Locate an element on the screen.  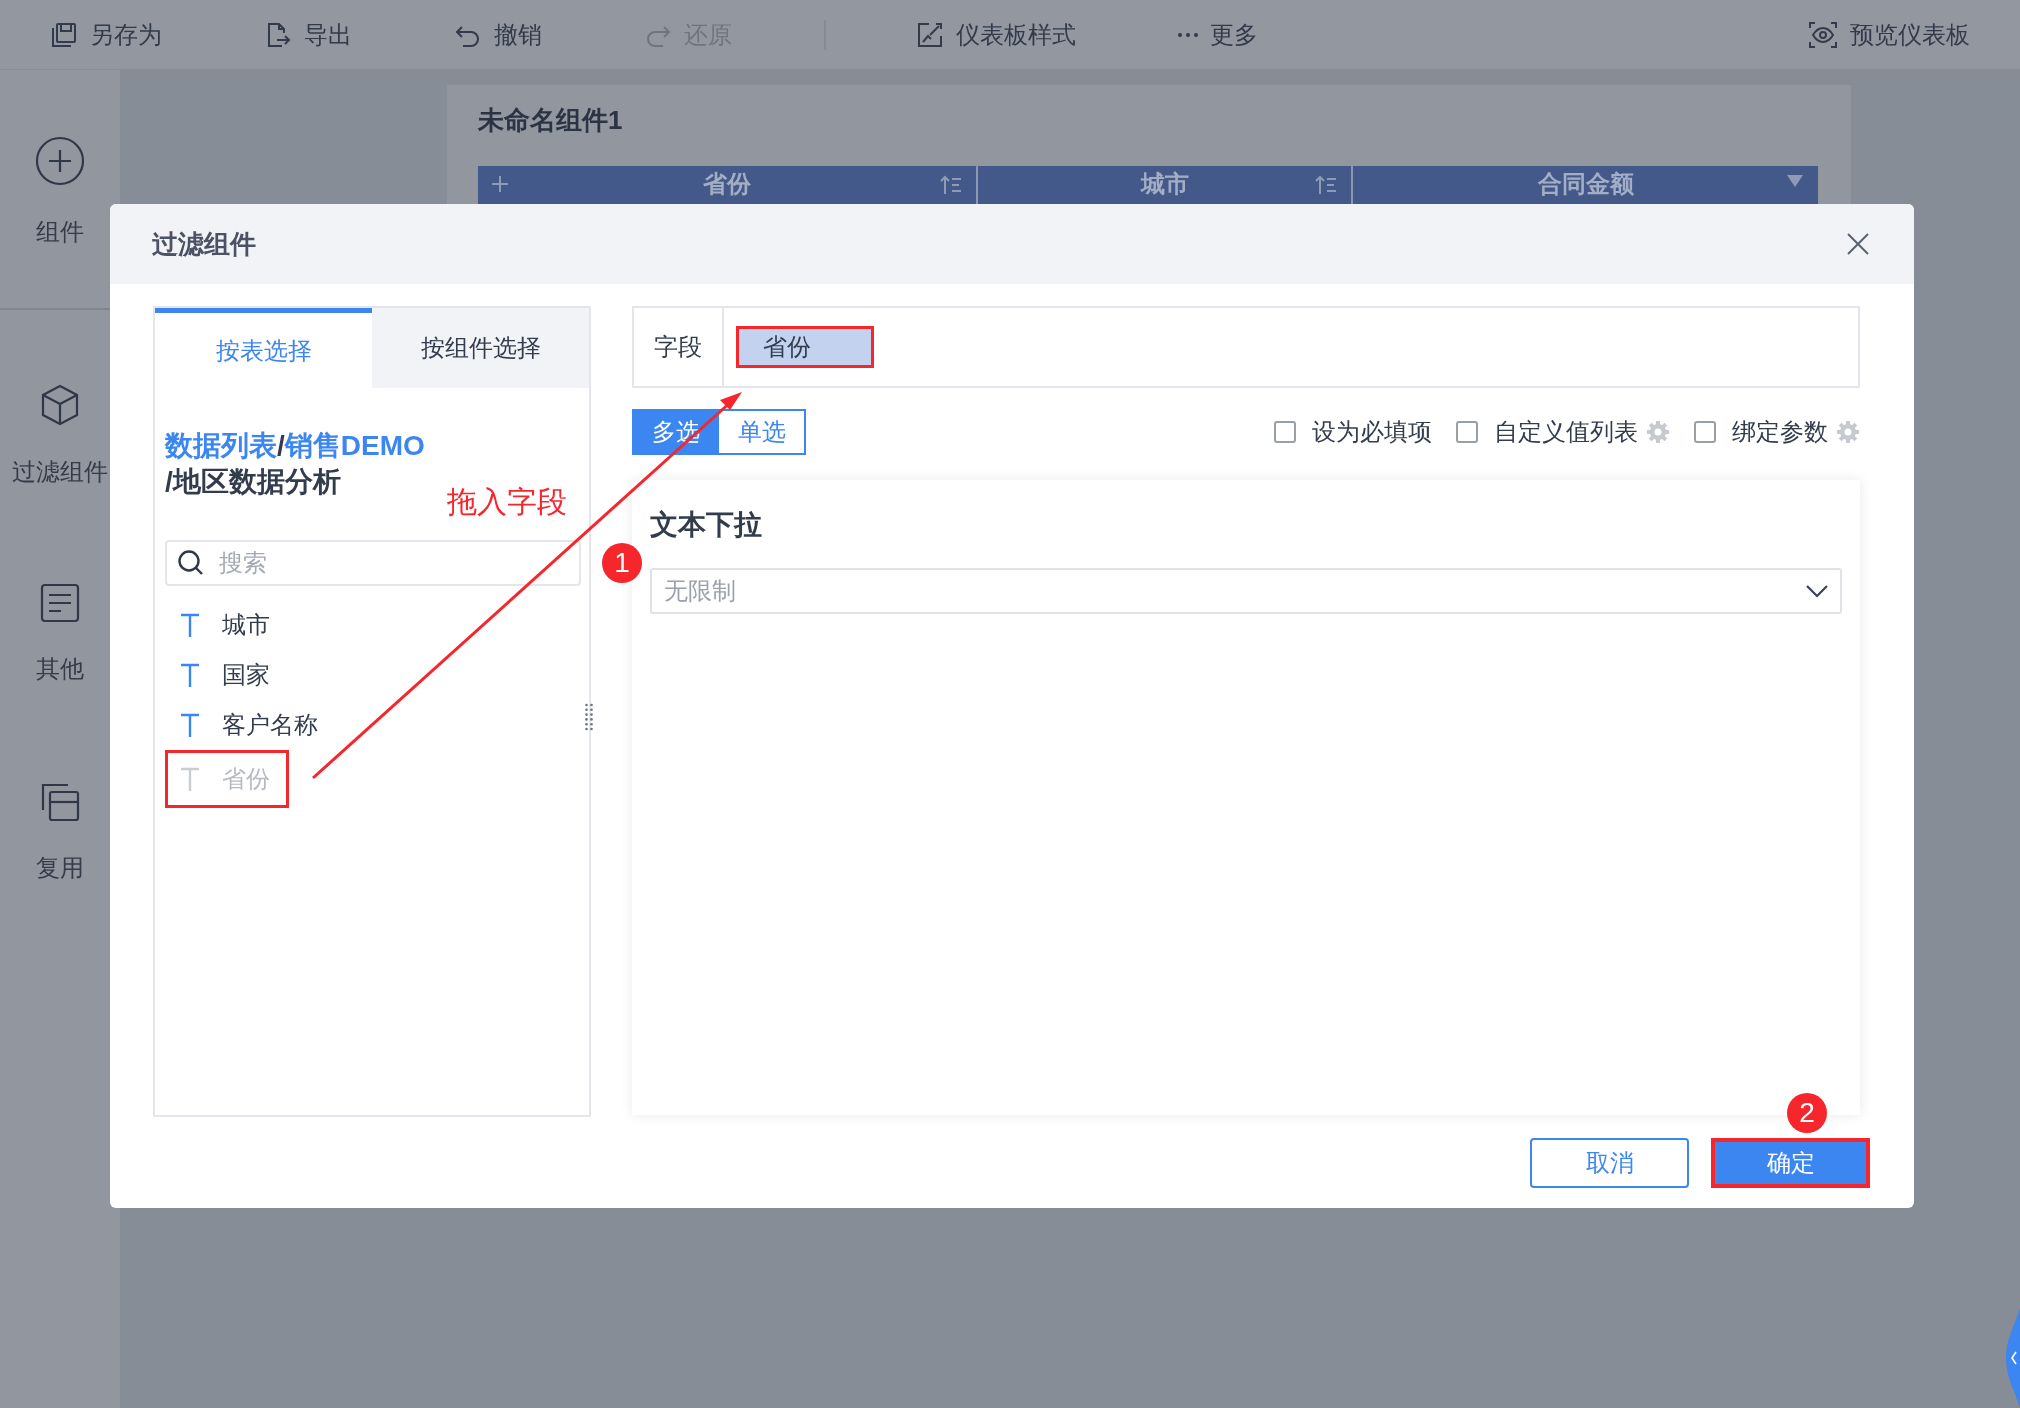
sidebar-item: 过滤组件 is located at coordinates (60, 472).